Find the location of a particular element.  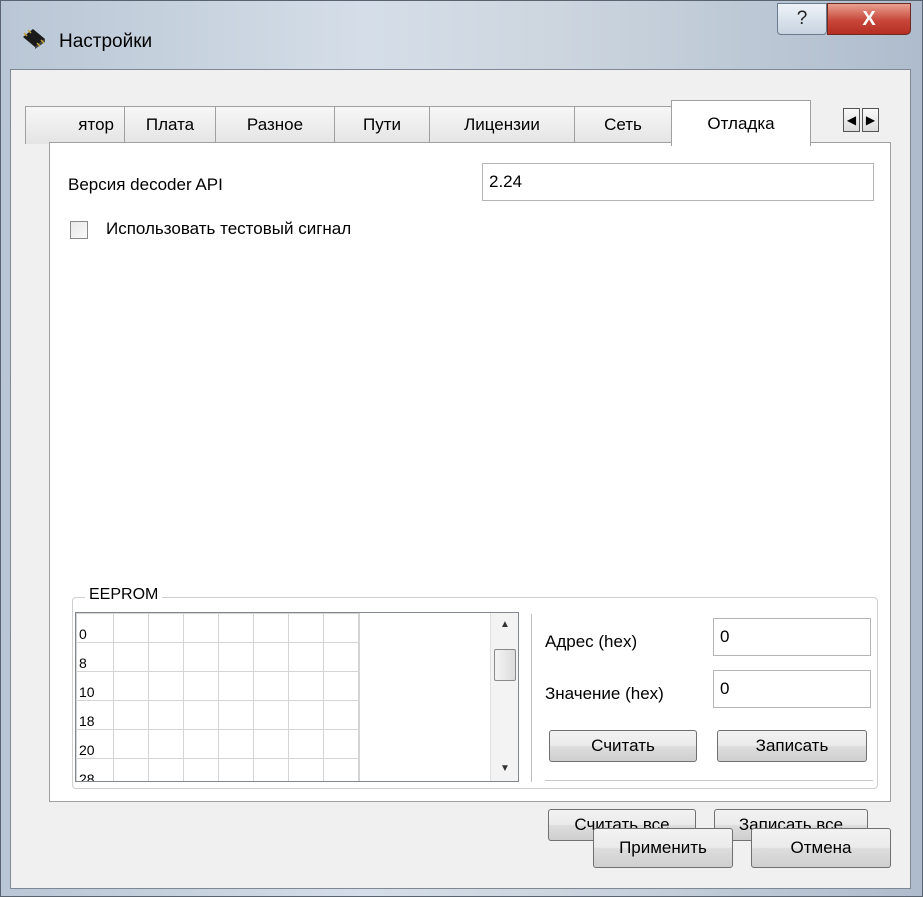

tab-scroll-right-icon: ▶ is located at coordinates (870, 120).